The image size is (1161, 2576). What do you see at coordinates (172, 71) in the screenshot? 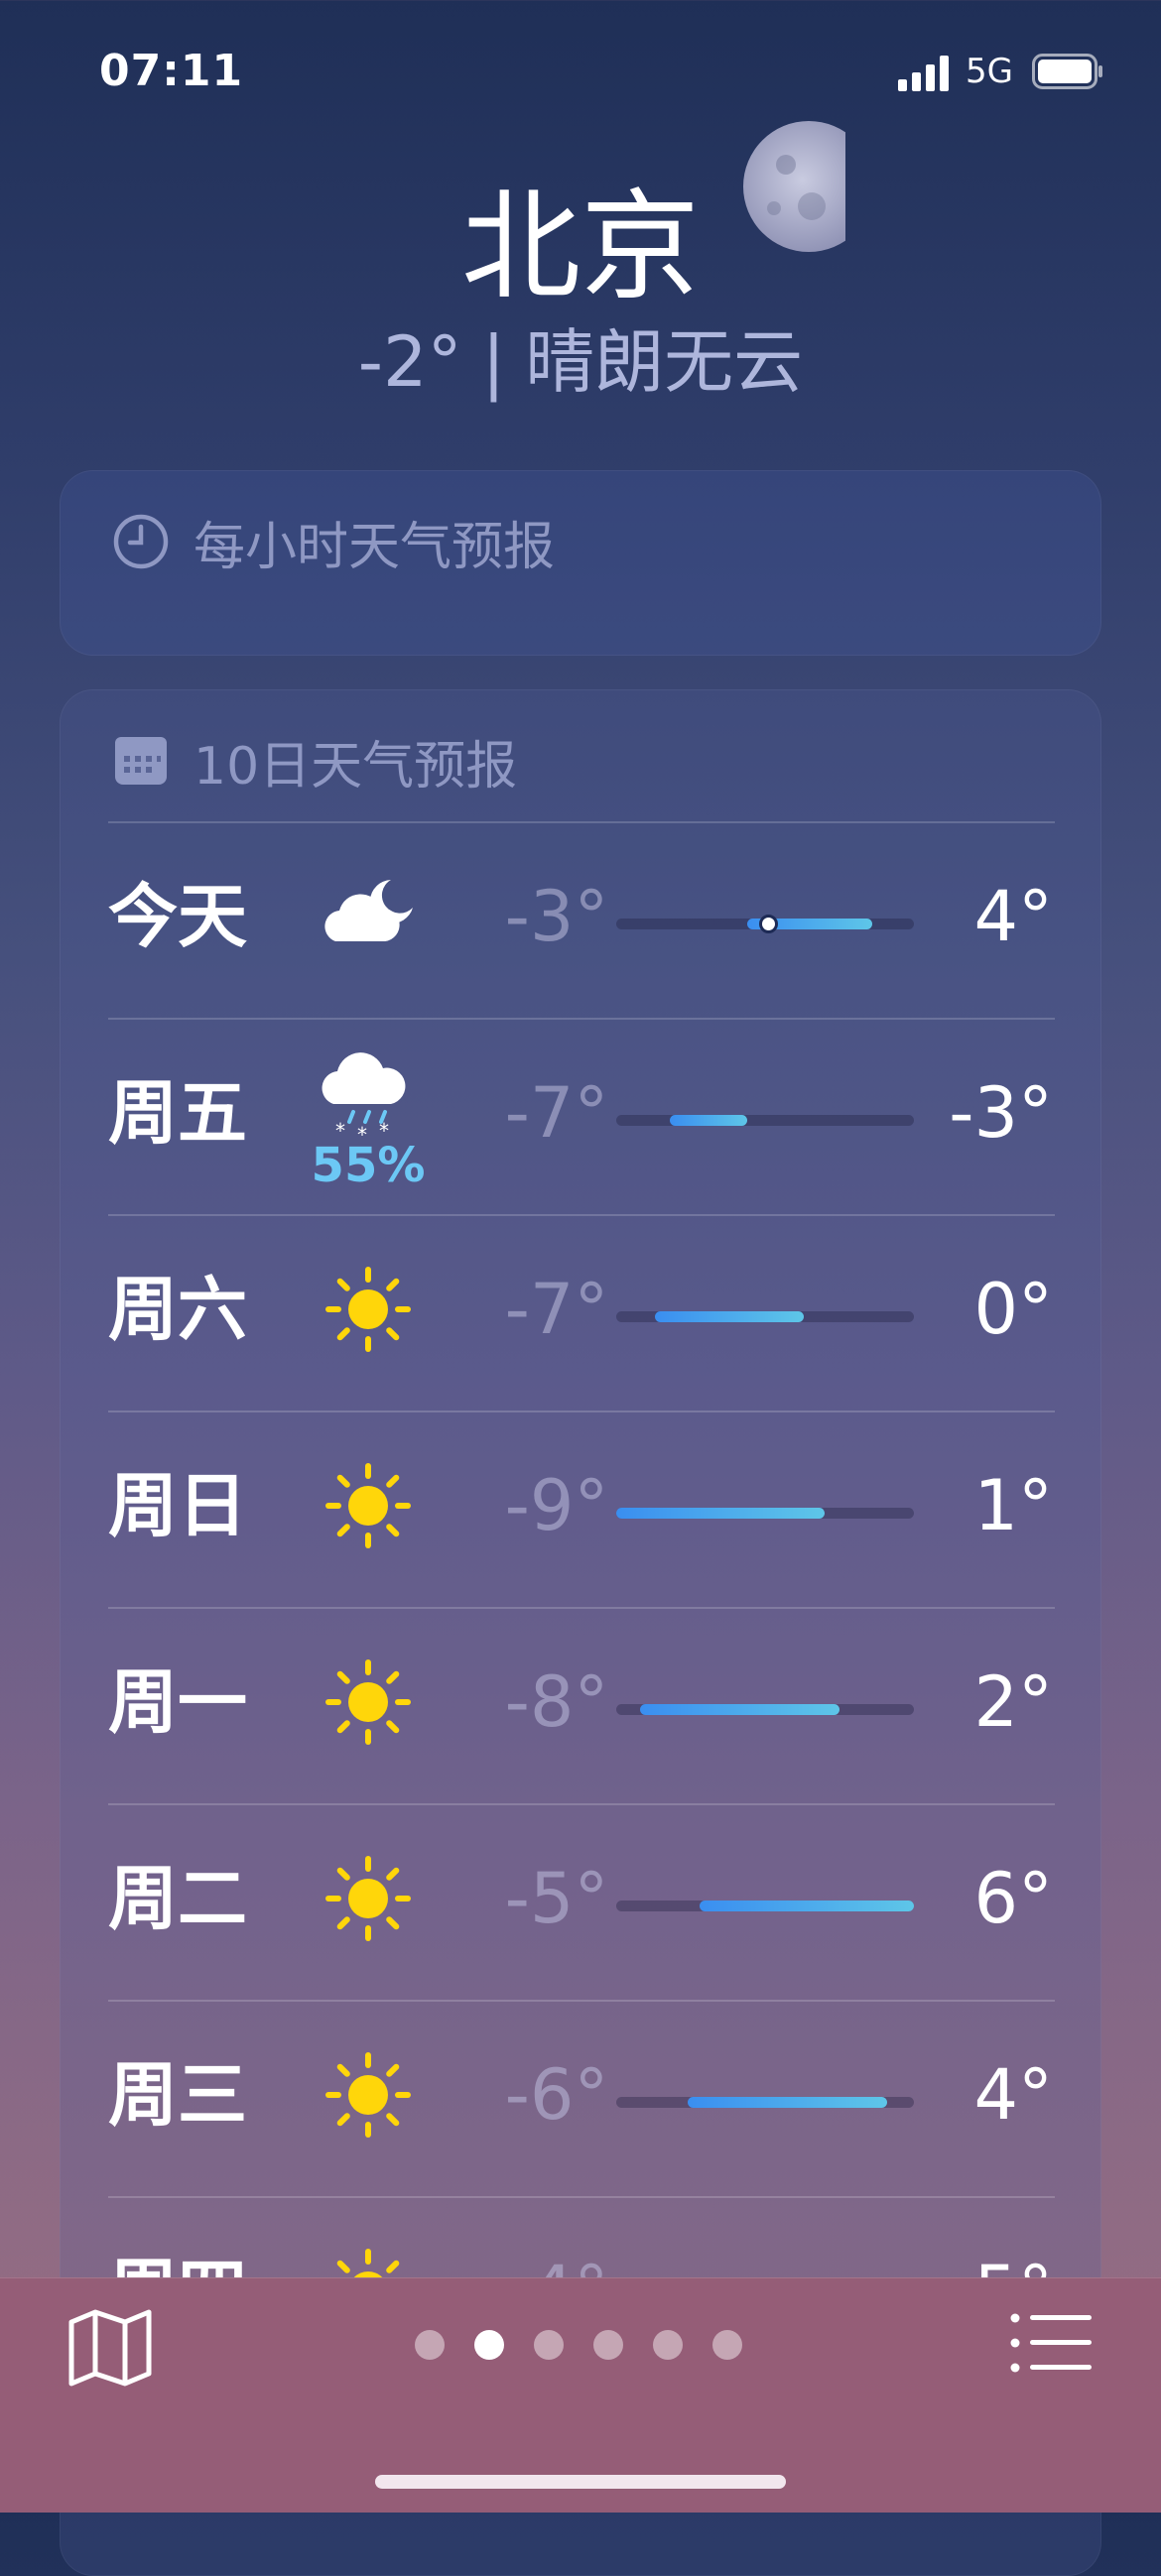
I see `status-time: 07:11` at bounding box center [172, 71].